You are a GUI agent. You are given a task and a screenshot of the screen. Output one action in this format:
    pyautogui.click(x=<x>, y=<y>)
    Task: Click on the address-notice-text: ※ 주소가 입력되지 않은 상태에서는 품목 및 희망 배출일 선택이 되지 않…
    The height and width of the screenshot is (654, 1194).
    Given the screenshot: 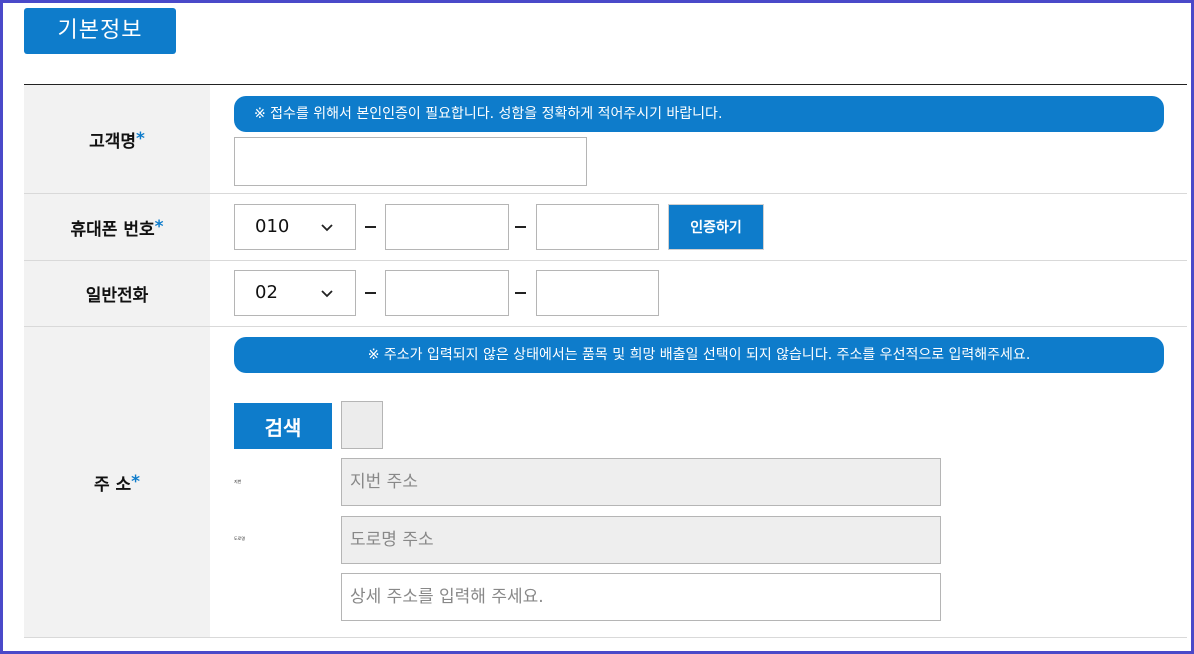 What is the action you would take?
    pyautogui.click(x=699, y=355)
    